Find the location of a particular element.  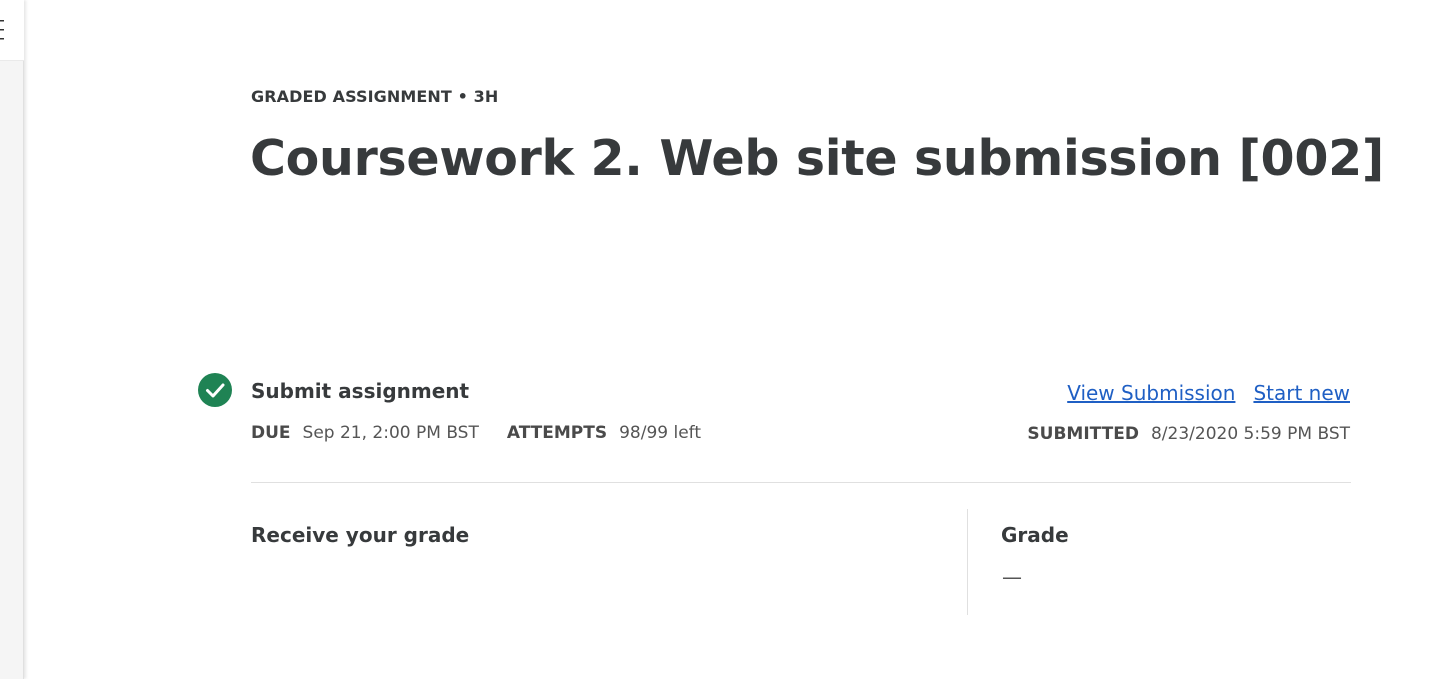

grade-heading: Grade is located at coordinates (1035, 535).